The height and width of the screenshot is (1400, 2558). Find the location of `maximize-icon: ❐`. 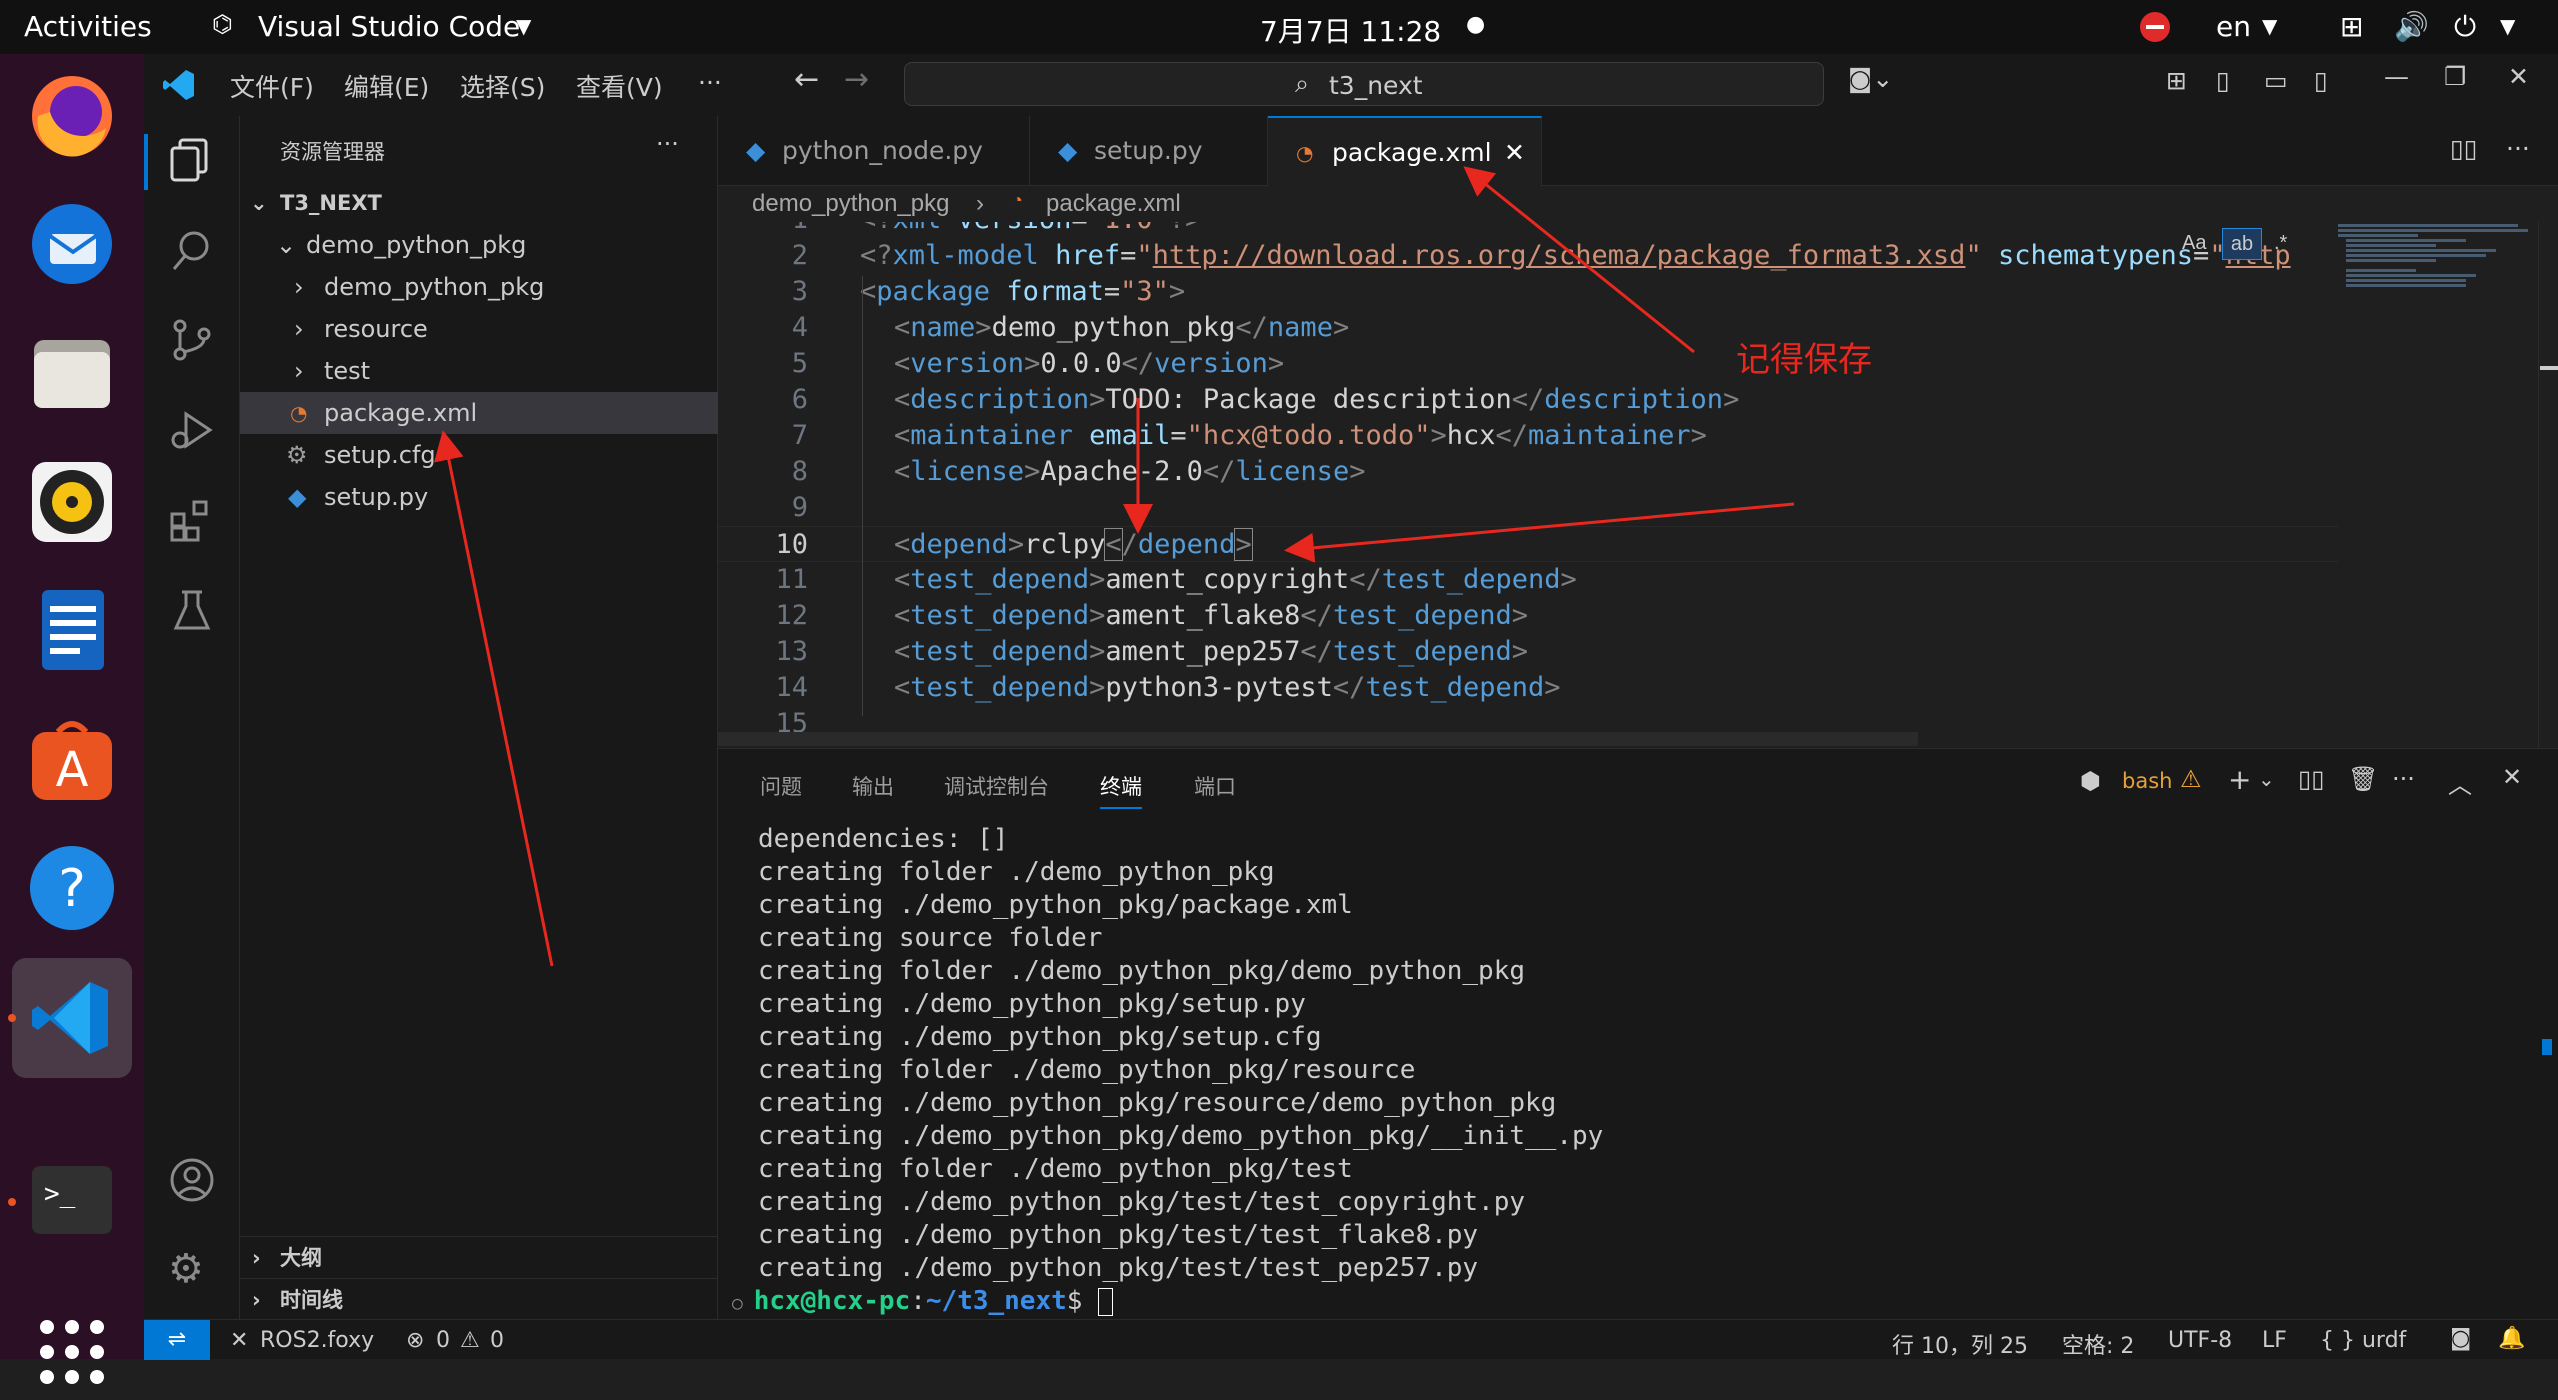

maximize-icon: ❐ is located at coordinates (2455, 76).